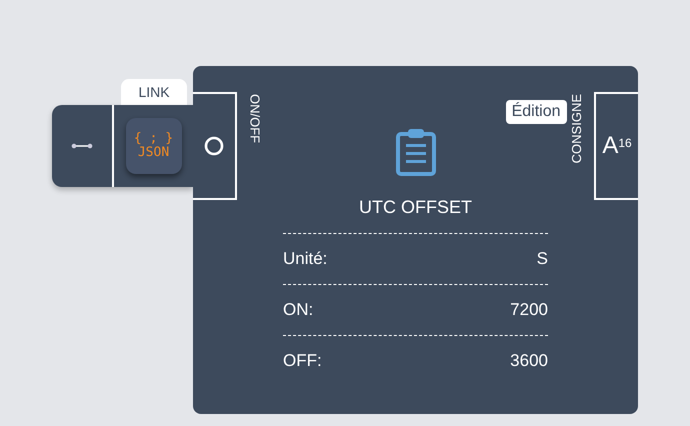 This screenshot has height=426, width=690. What do you see at coordinates (529, 361) in the screenshot?
I see `field-value: 3600` at bounding box center [529, 361].